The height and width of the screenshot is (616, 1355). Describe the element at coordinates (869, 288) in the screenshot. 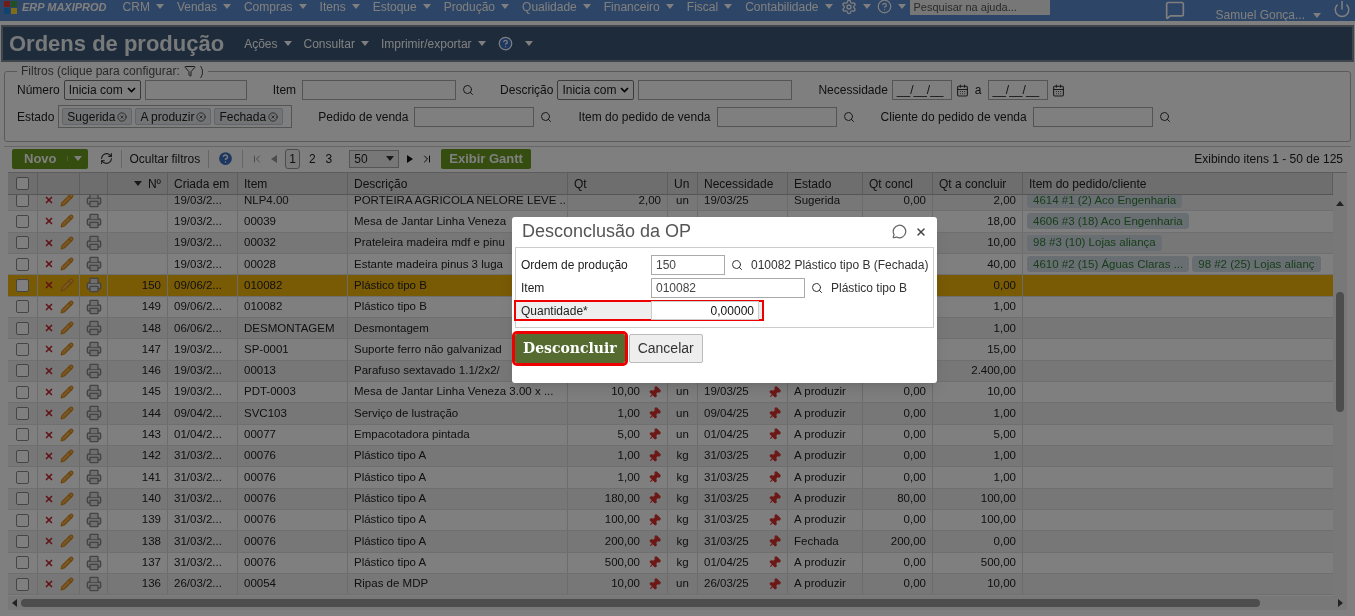

I see `lookup-description: Plástico tipo B` at that location.